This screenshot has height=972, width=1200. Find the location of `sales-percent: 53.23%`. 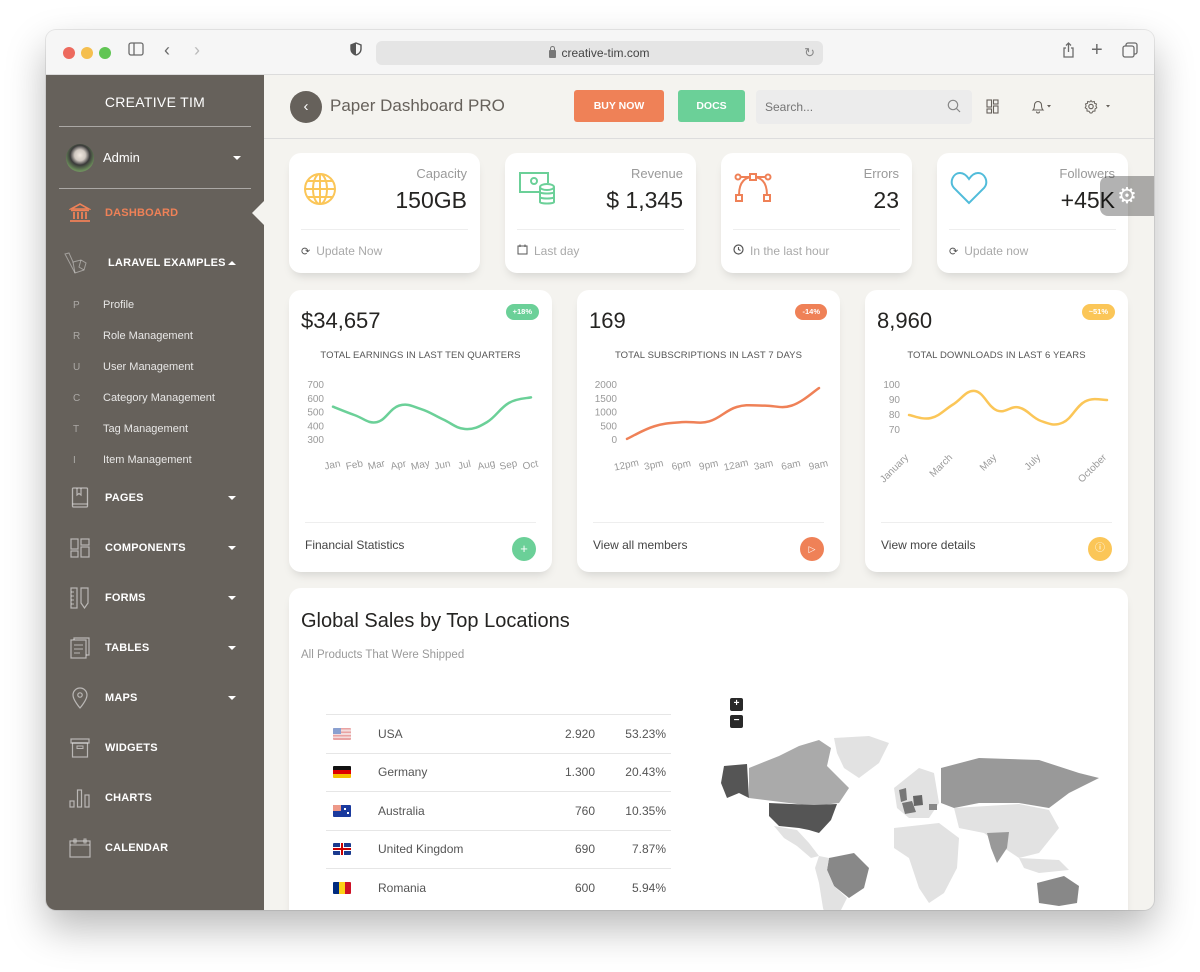

sales-percent: 53.23% is located at coordinates (633, 733).